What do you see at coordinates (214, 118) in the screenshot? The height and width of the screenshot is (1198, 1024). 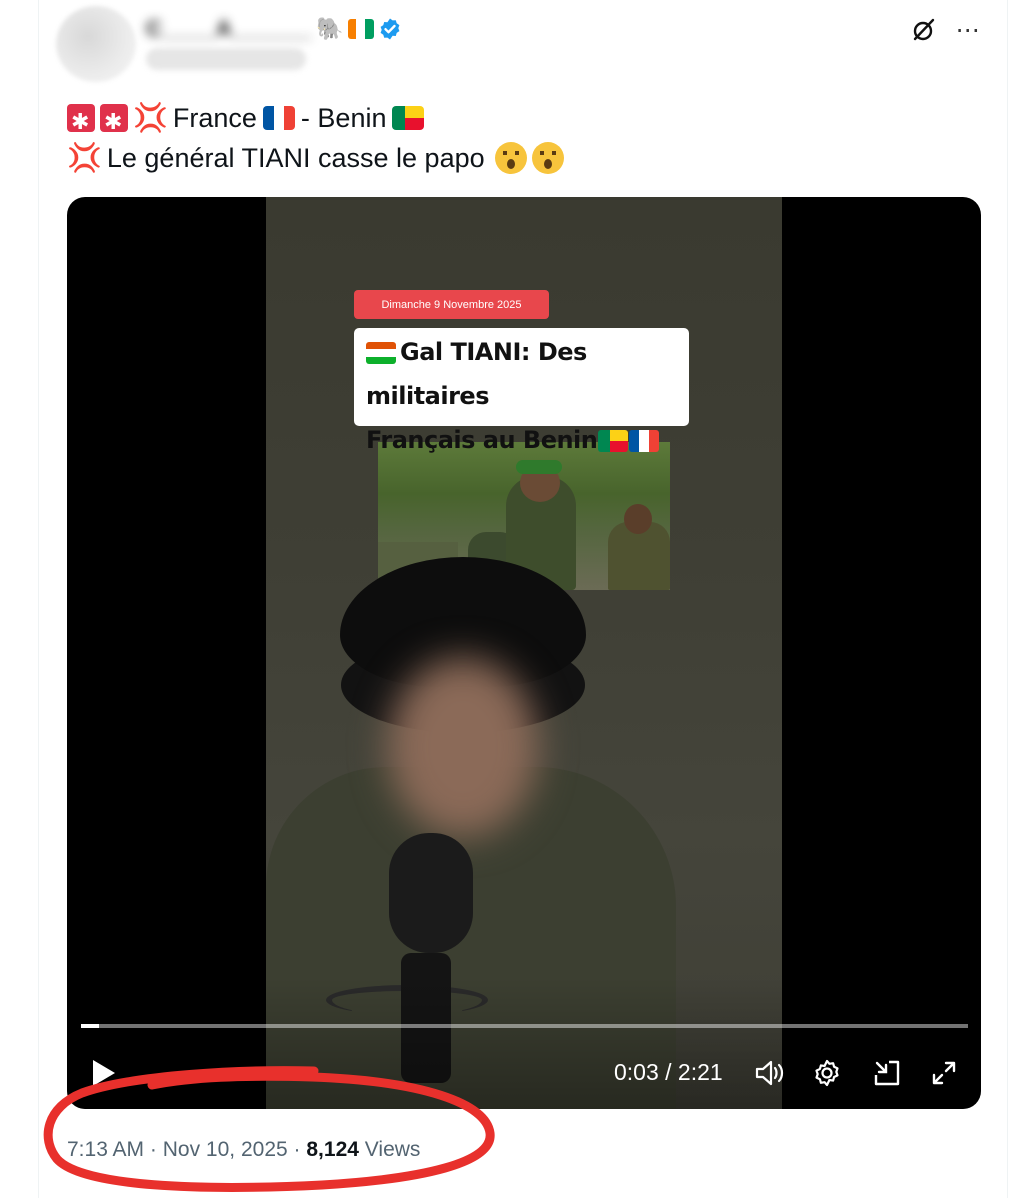 I see `tweet-text-france: France` at bounding box center [214, 118].